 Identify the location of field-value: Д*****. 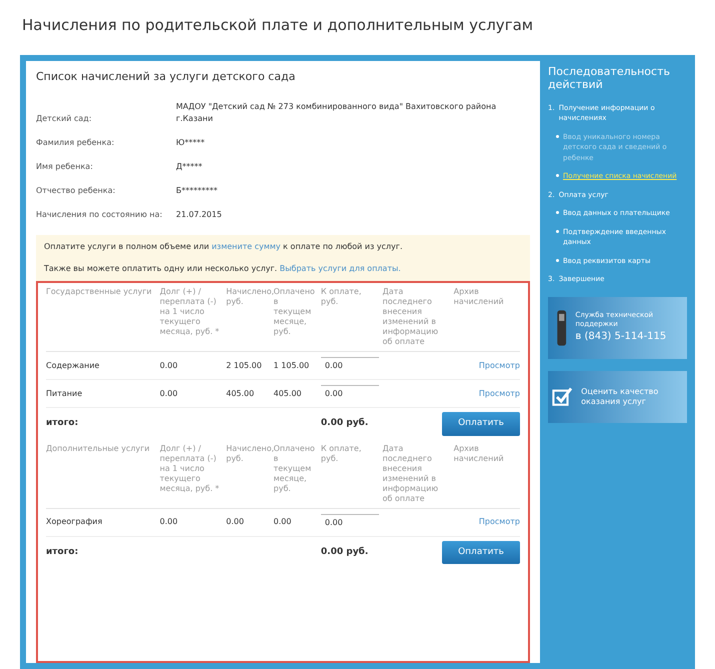
(189, 167).